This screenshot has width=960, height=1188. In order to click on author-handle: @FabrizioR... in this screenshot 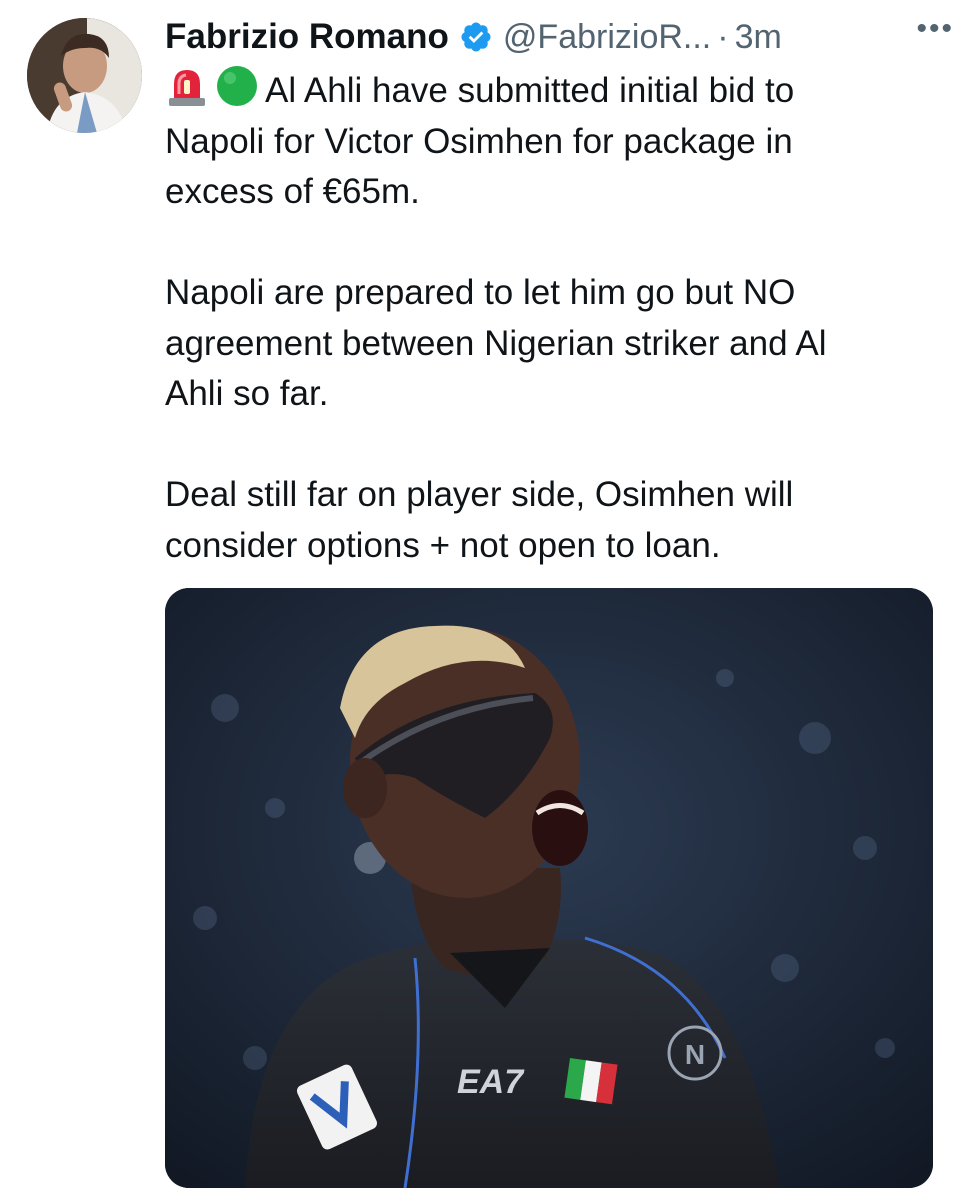, I will do `click(607, 37)`.